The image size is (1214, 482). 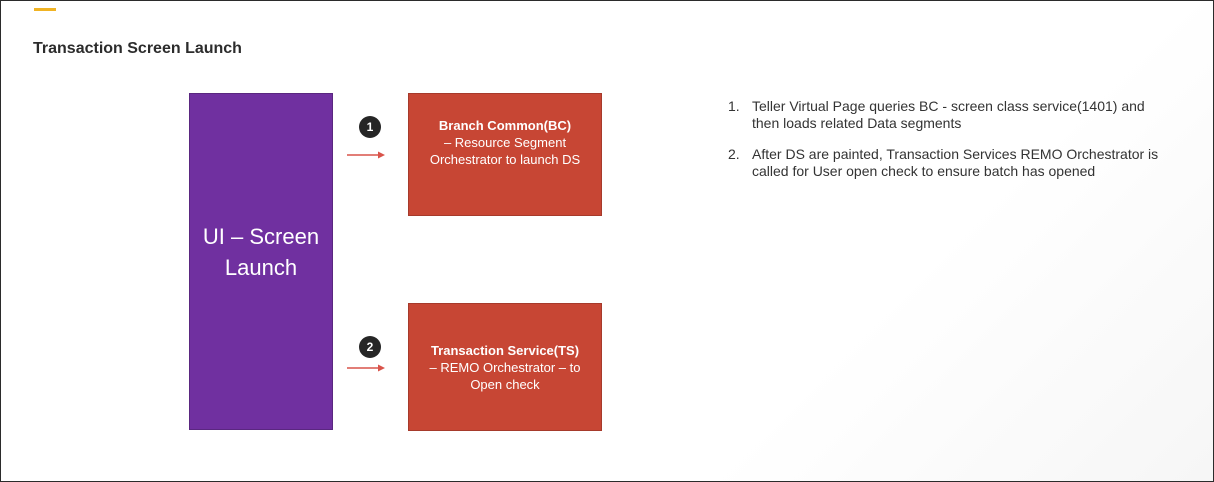 What do you see at coordinates (137, 48) in the screenshot?
I see `slide-title: Transaction Screen Launch` at bounding box center [137, 48].